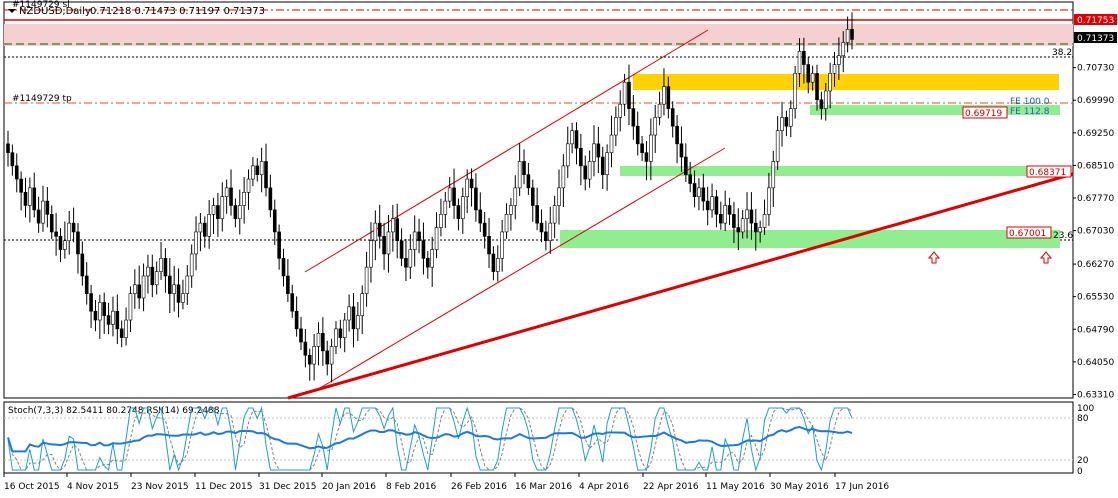 The image size is (1118, 498). I want to click on price-tick-label: 0.67030, so click(1095, 232).